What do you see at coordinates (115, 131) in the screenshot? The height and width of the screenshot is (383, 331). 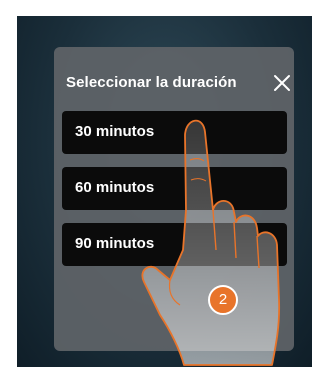 I see `option-label: 30 minutos` at bounding box center [115, 131].